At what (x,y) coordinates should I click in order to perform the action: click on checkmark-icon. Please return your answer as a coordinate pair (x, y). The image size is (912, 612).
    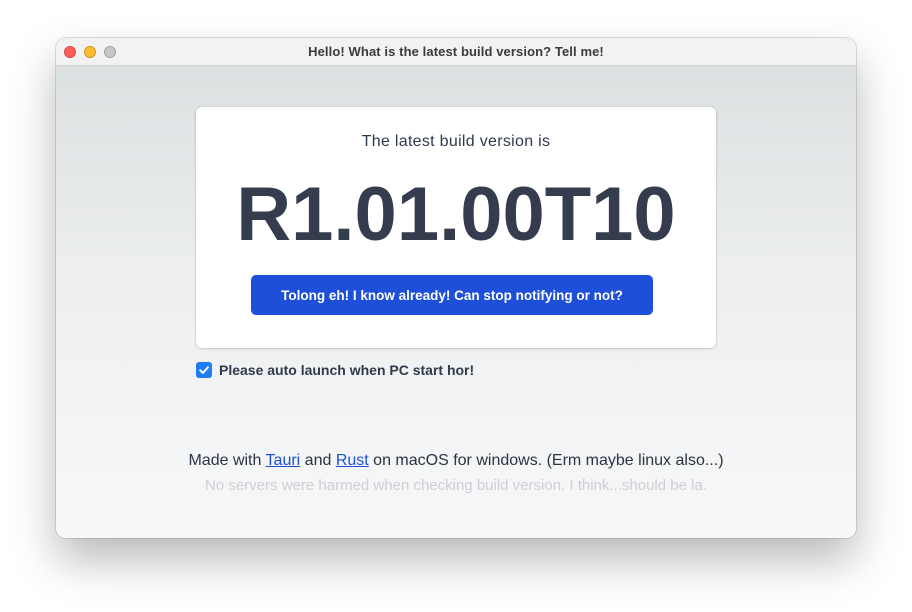
    Looking at the image, I should click on (204, 370).